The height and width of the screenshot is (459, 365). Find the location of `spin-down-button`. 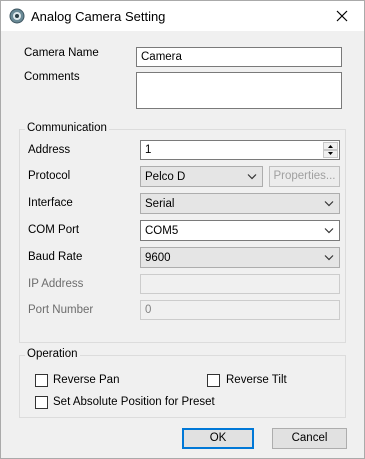

spin-down-button is located at coordinates (330, 154).